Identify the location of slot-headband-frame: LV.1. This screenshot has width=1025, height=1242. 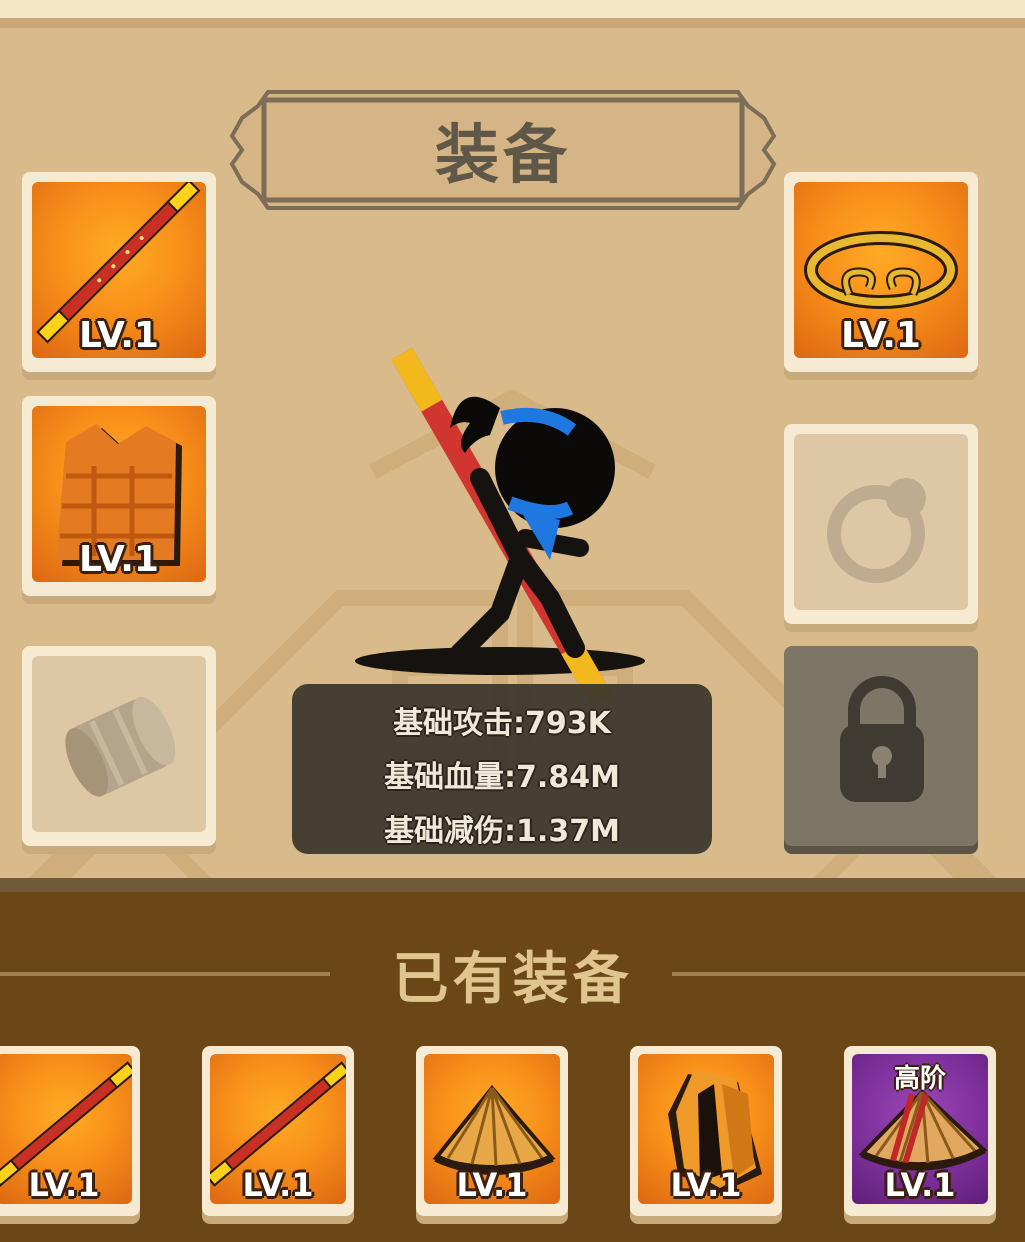
(881, 270).